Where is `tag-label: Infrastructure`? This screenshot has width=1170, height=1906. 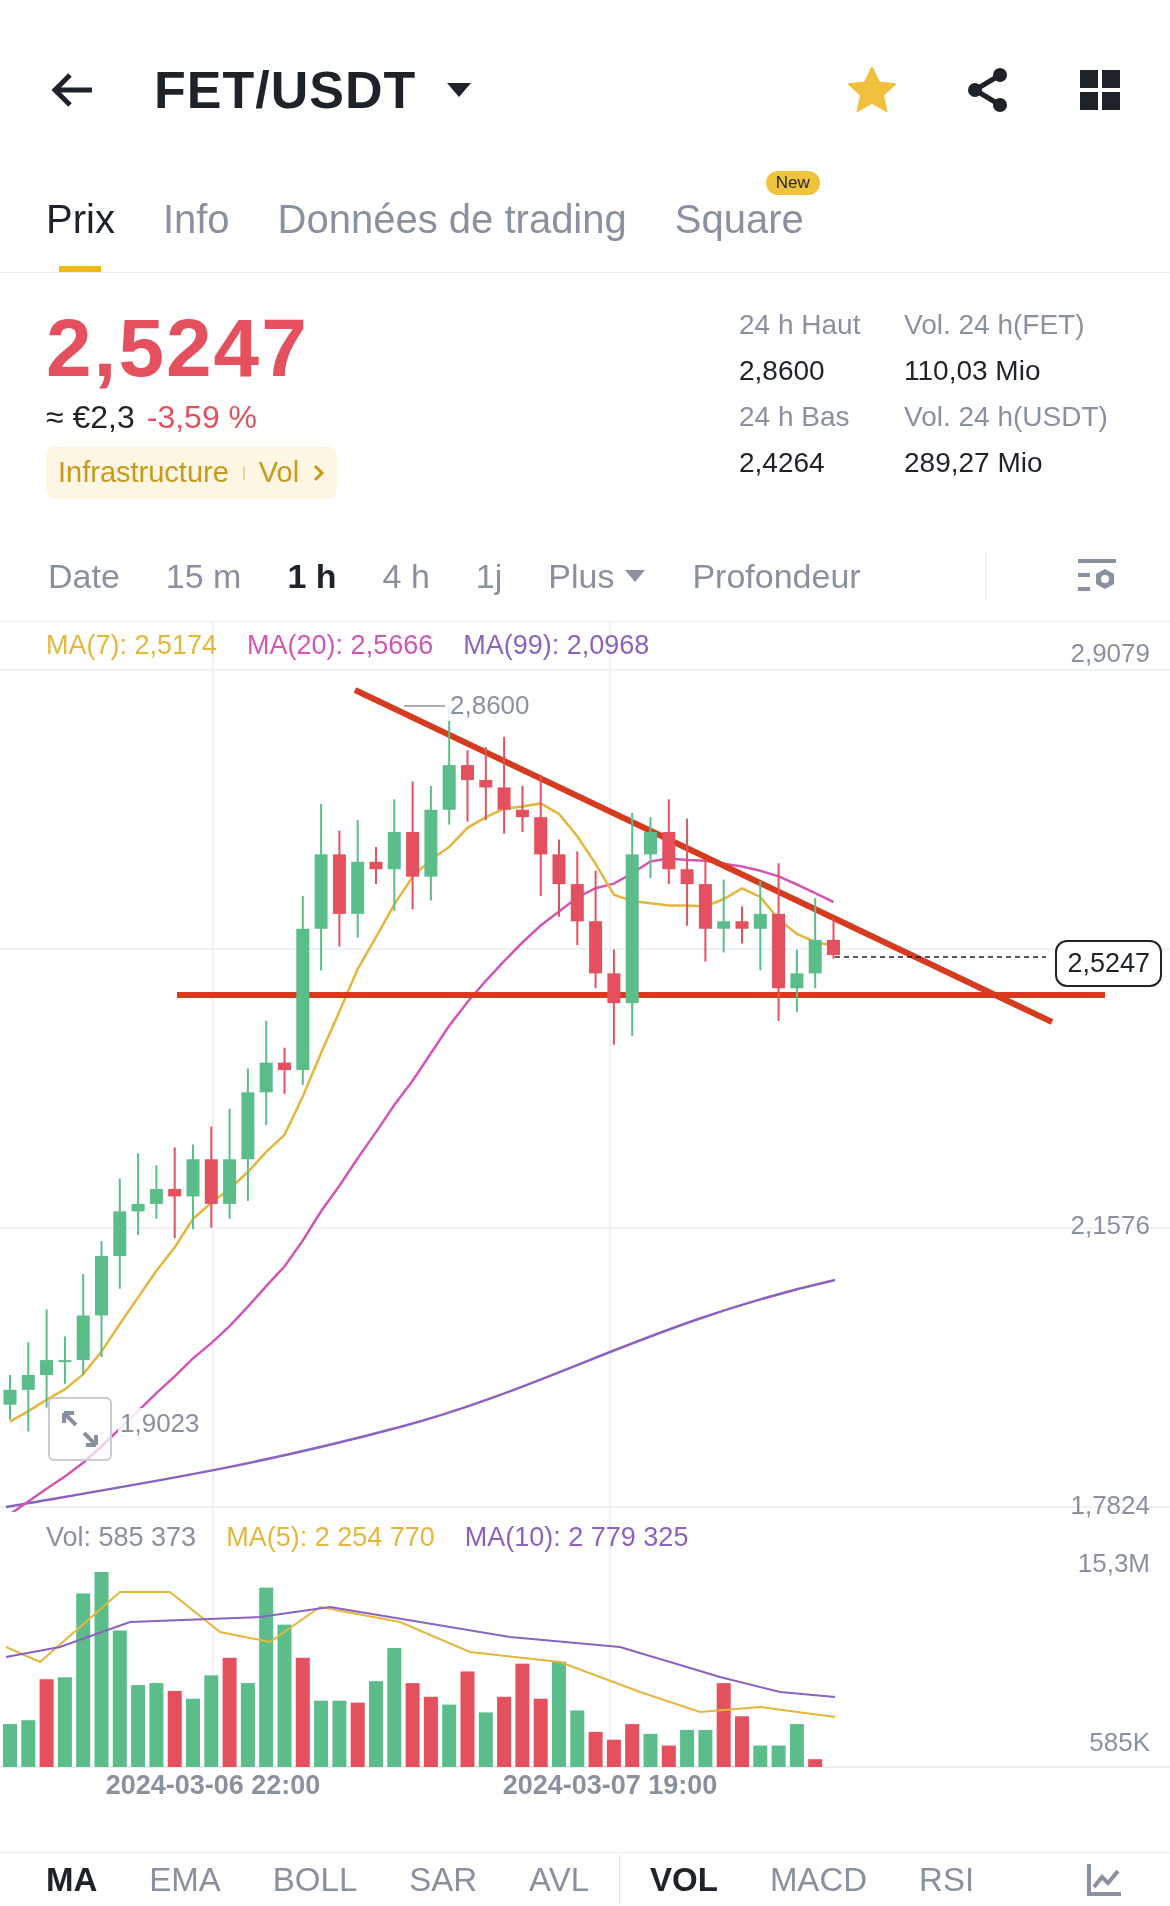 tag-label: Infrastructure is located at coordinates (143, 473).